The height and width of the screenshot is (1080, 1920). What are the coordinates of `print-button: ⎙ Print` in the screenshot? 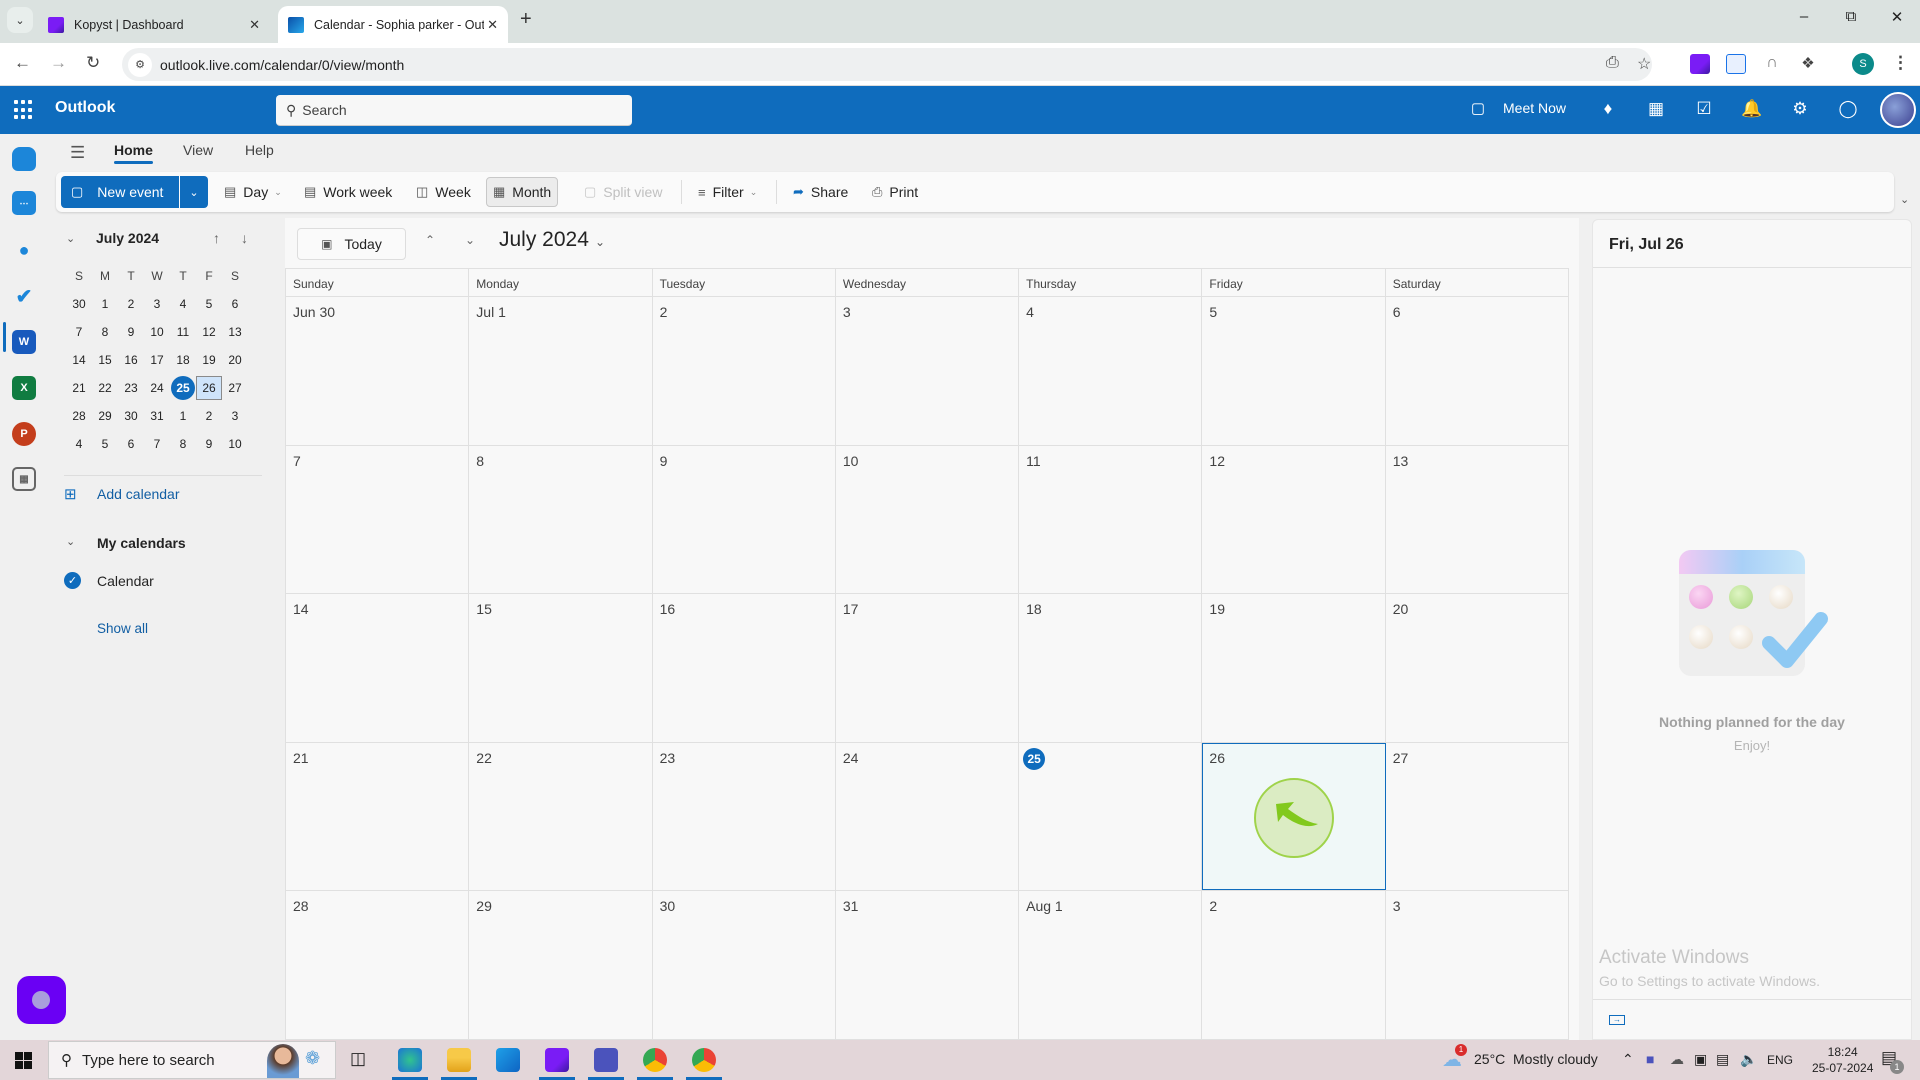 It's located at (895, 192).